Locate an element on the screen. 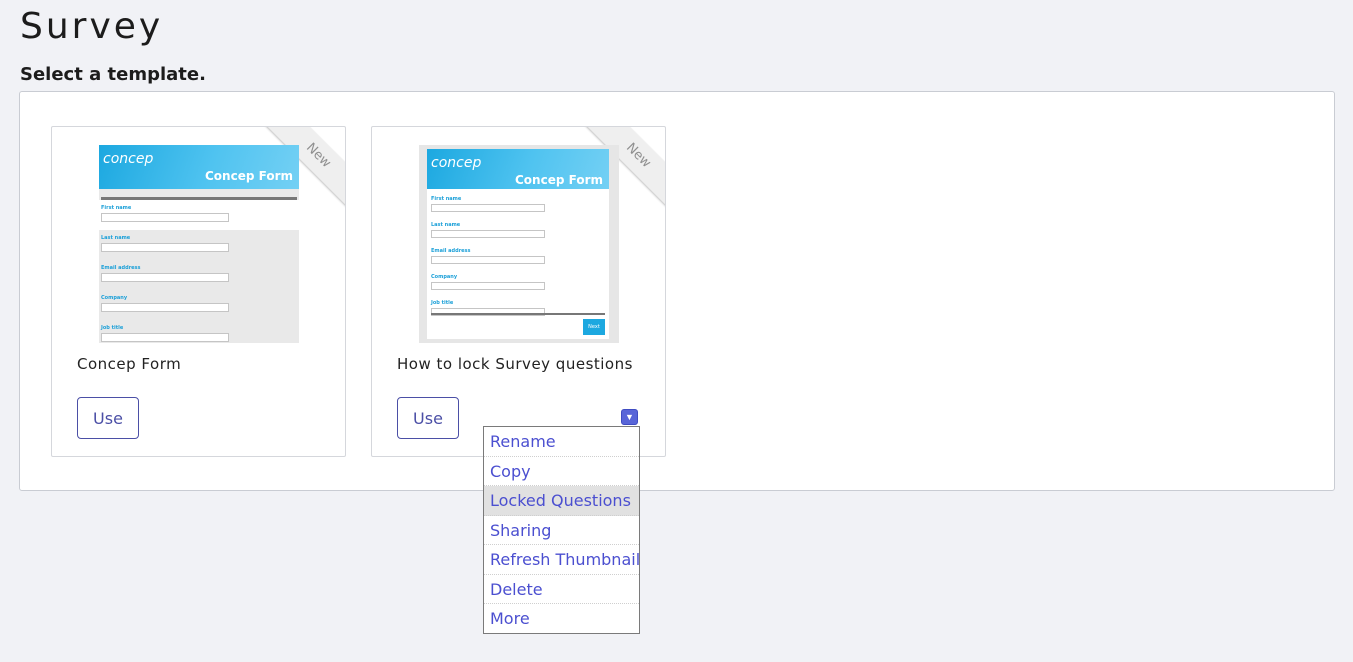  menu-item-sharing: Sharing is located at coordinates (561, 530).